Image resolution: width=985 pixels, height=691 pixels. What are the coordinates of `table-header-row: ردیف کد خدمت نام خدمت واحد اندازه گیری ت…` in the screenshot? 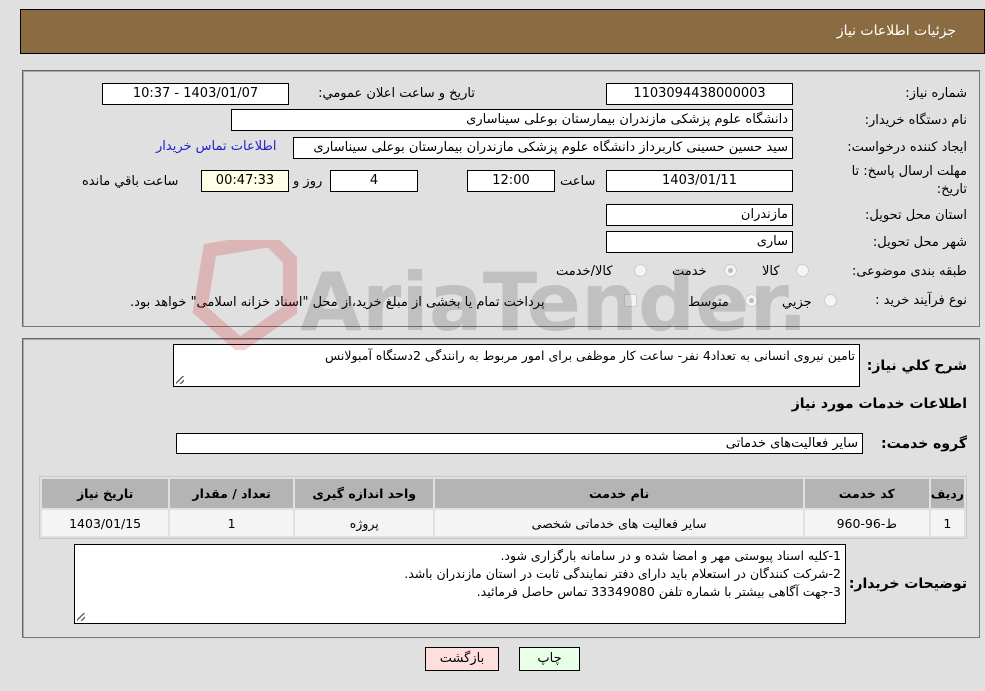 It's located at (503, 493).